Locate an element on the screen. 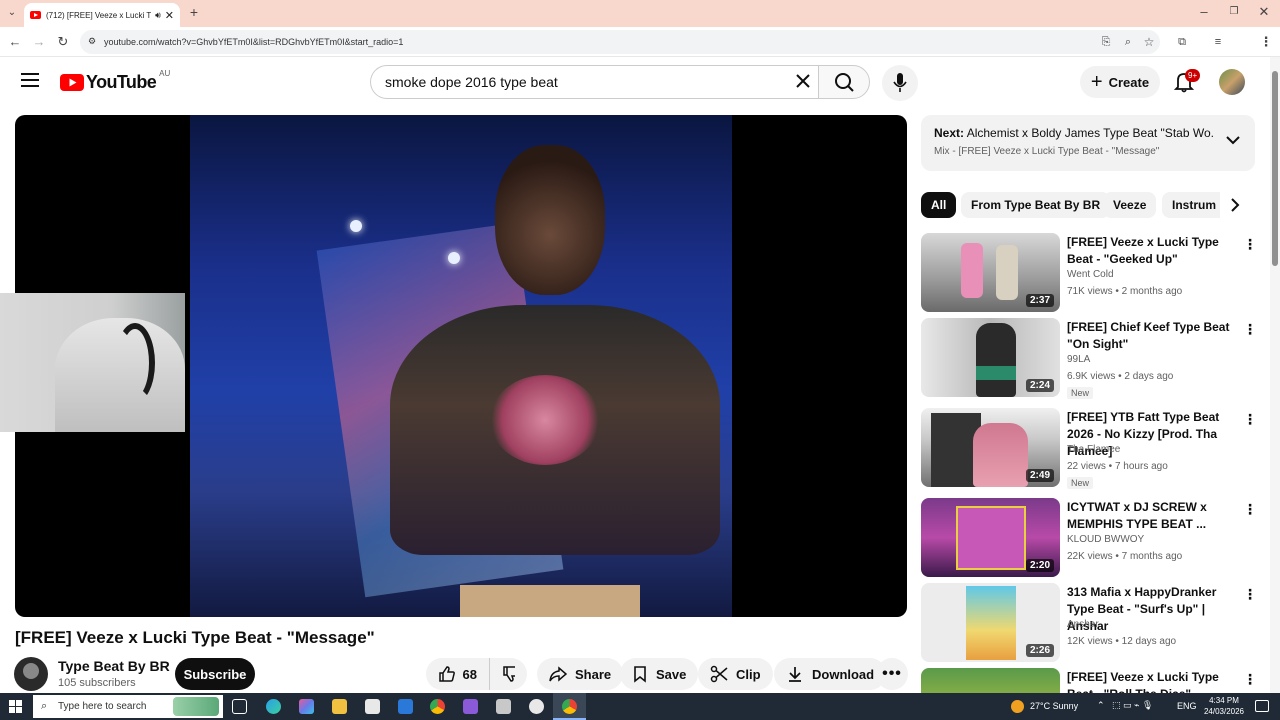 This screenshot has width=1280, height=720. more-actions-button: ••• is located at coordinates (892, 674).